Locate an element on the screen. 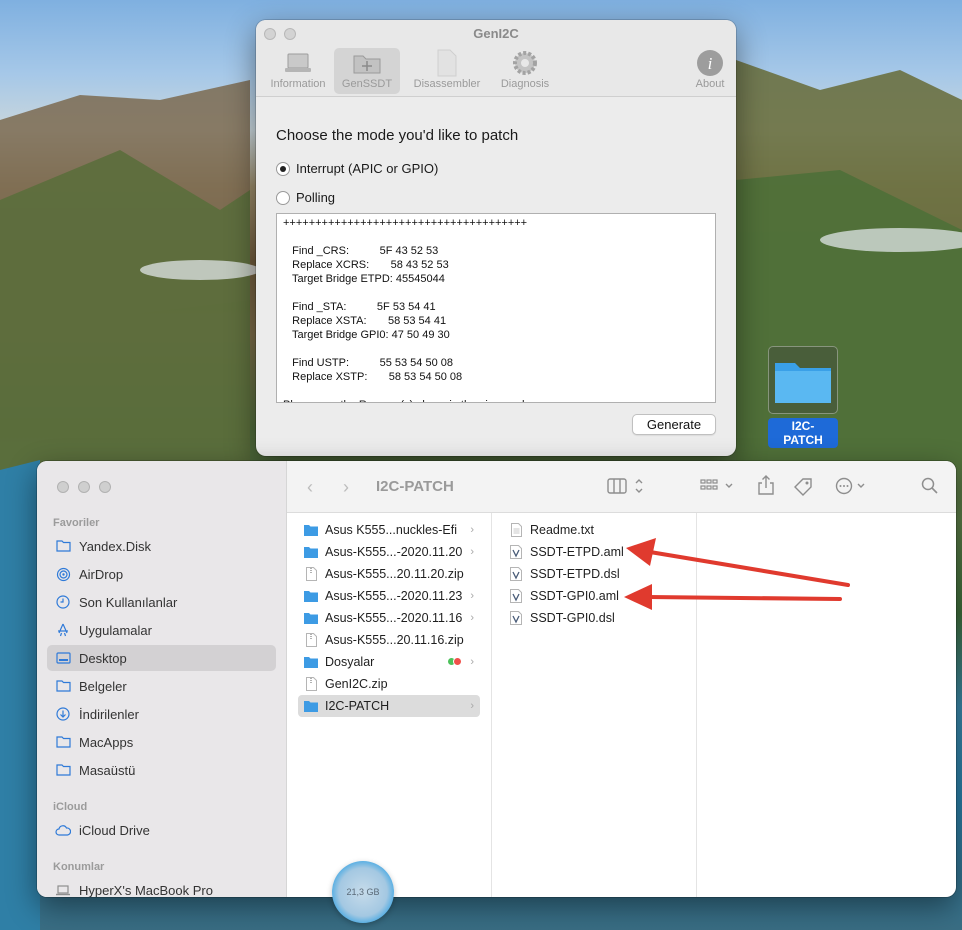  generate-button: Generate is located at coordinates (674, 424).